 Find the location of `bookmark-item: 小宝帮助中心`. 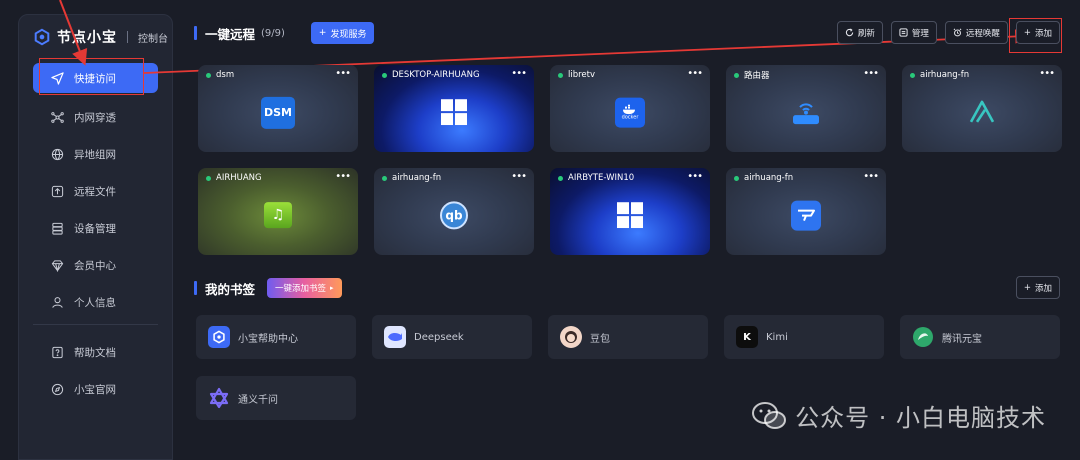

bookmark-item: 小宝帮助中心 is located at coordinates (276, 337).